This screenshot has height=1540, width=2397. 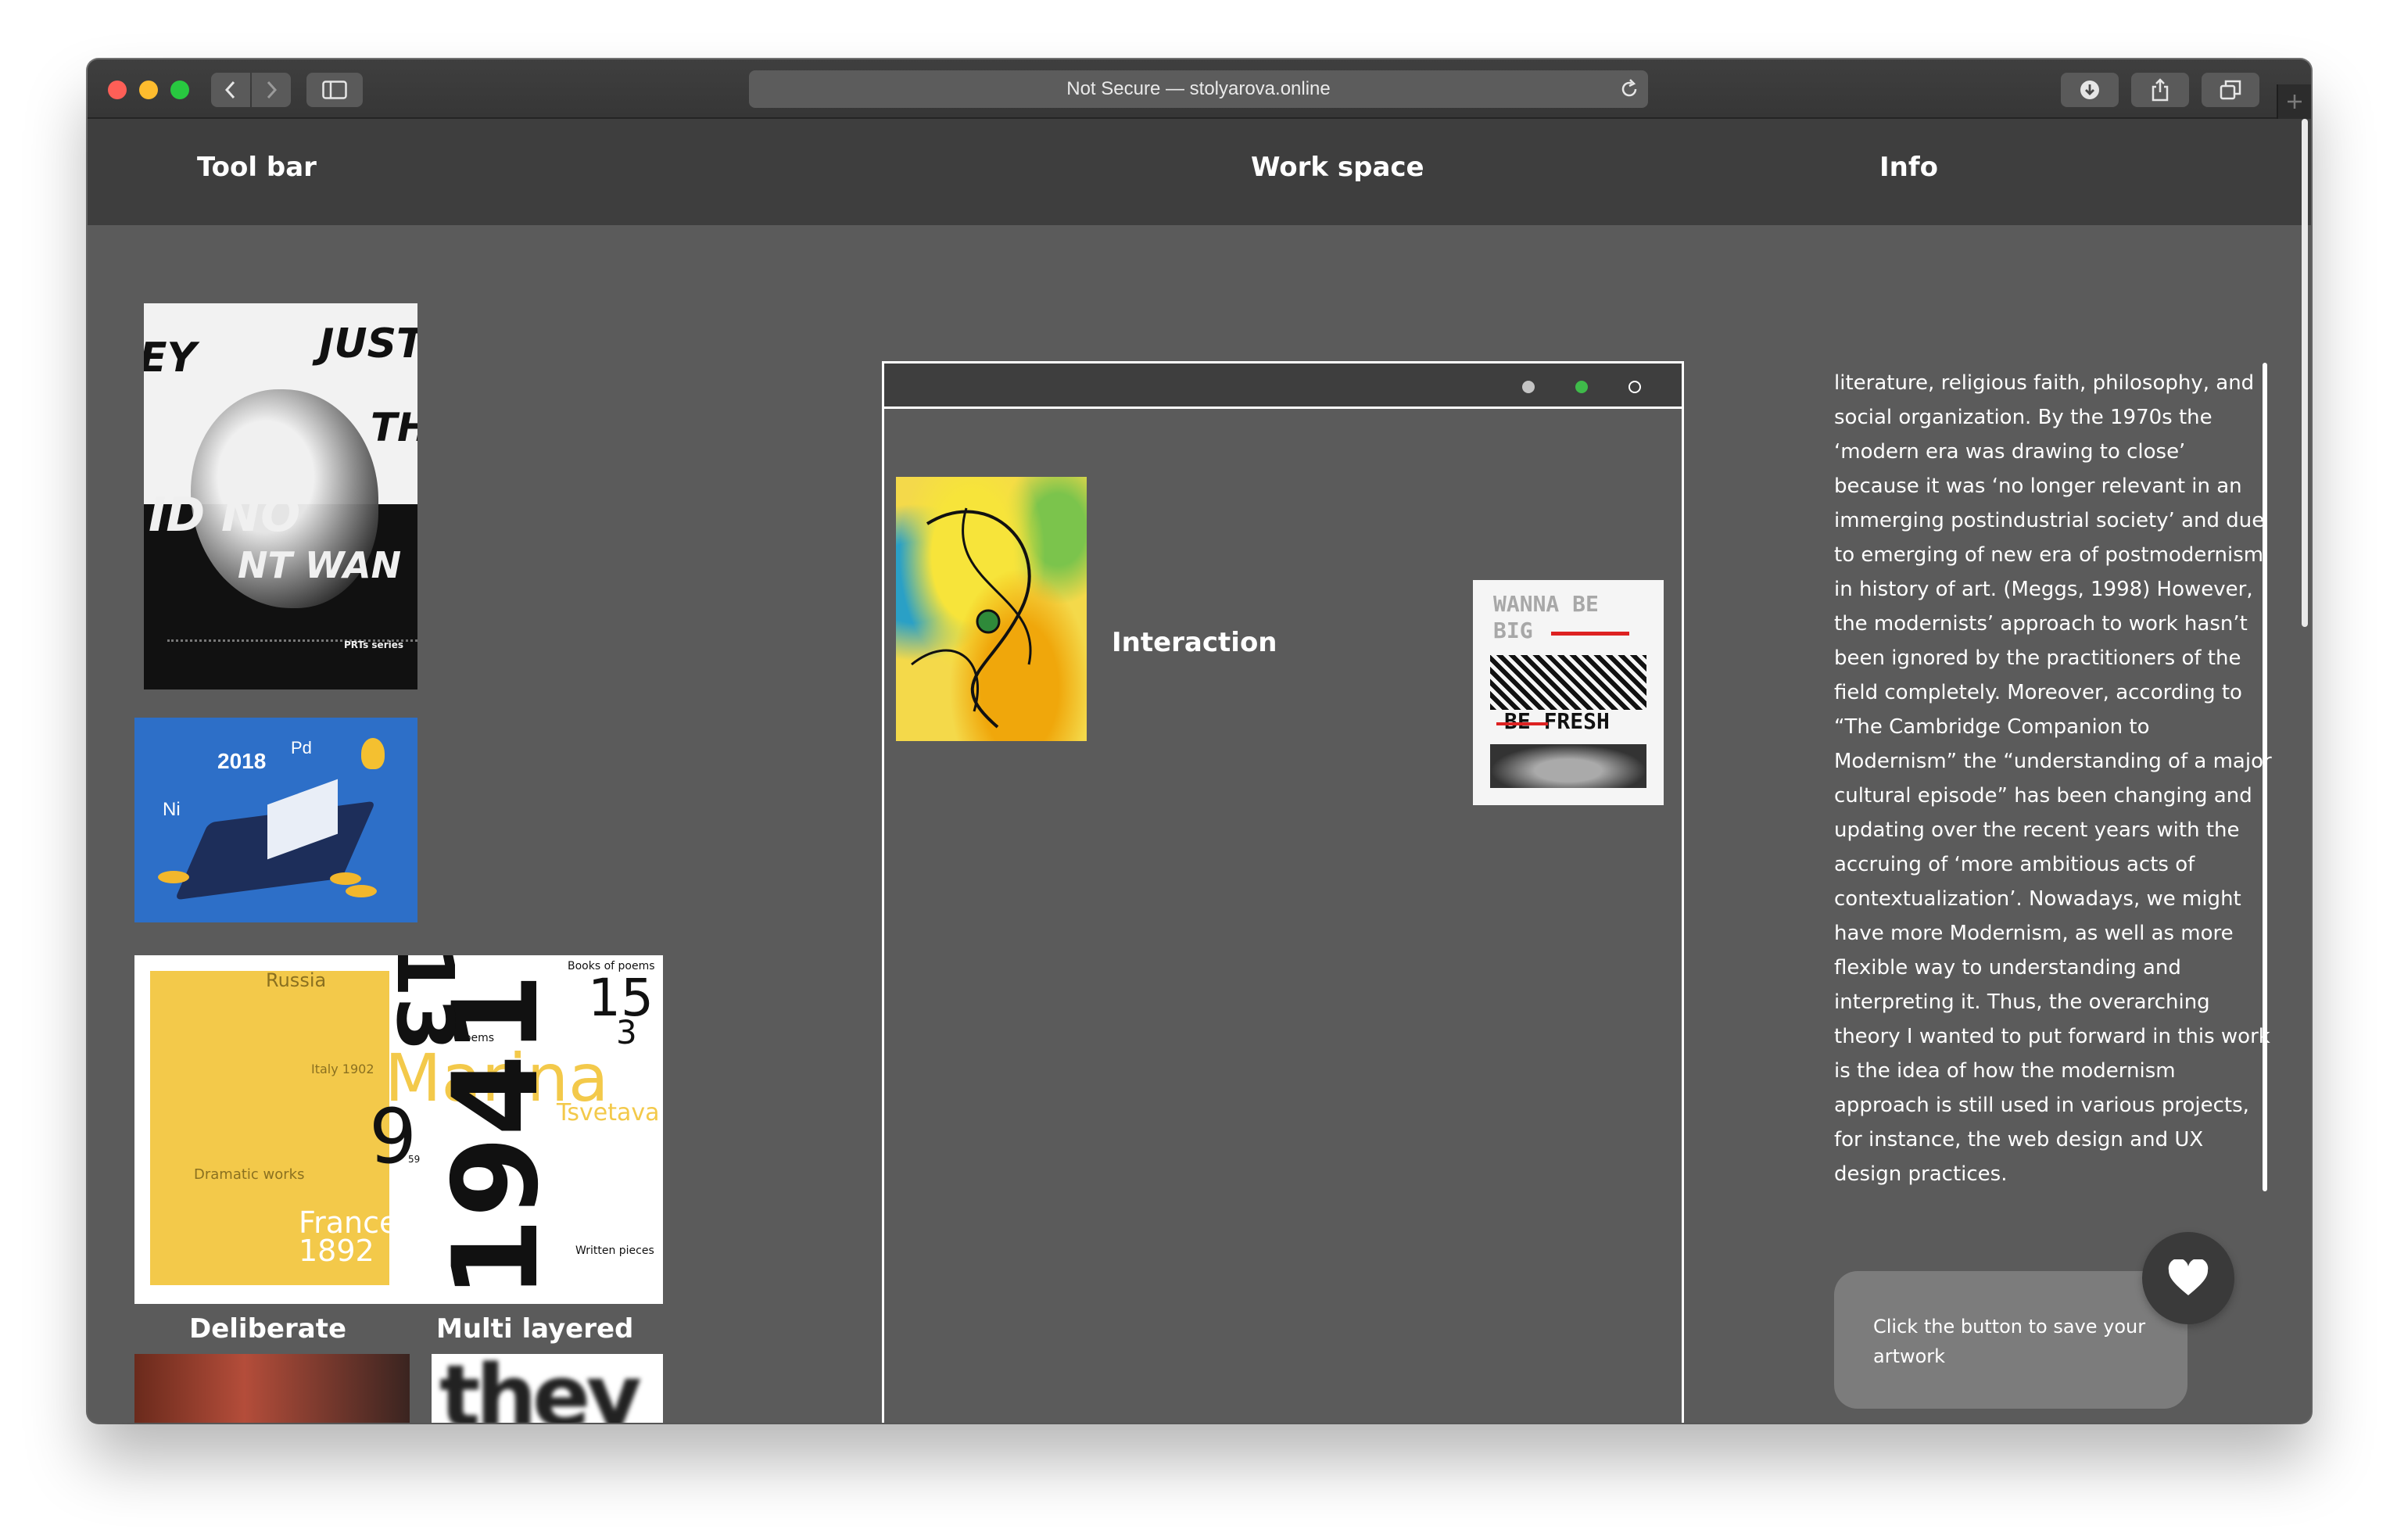 What do you see at coordinates (414, 1159) in the screenshot?
I see `poster-text: 59` at bounding box center [414, 1159].